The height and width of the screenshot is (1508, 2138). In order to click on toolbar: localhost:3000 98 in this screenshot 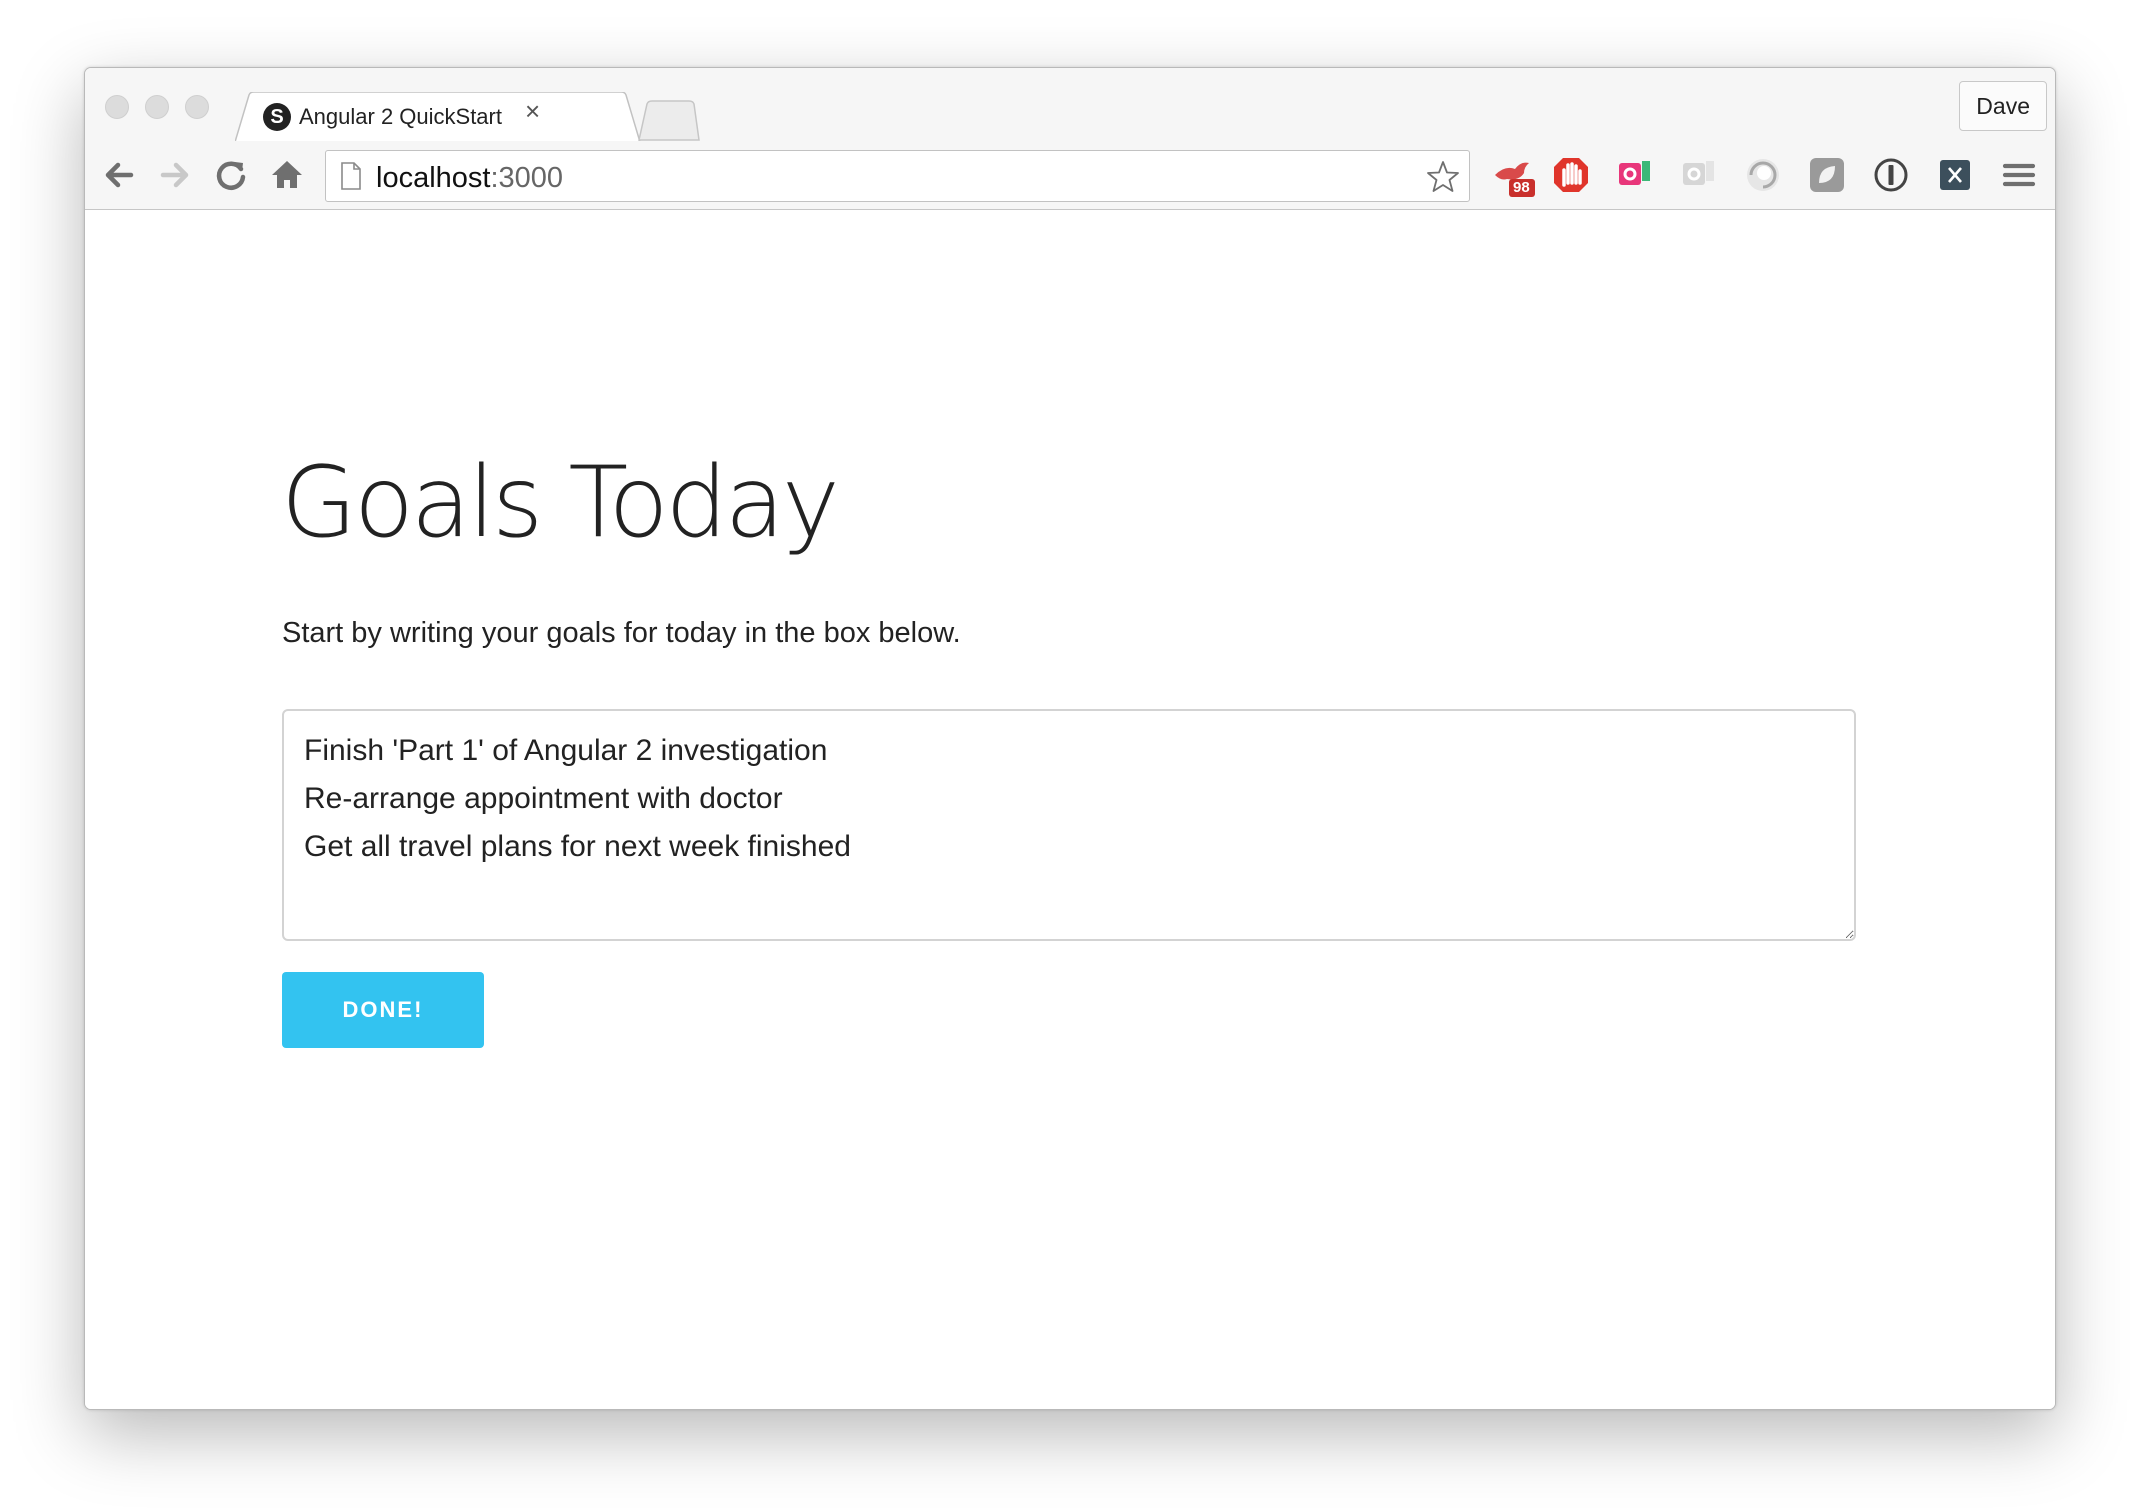, I will do `click(1070, 175)`.